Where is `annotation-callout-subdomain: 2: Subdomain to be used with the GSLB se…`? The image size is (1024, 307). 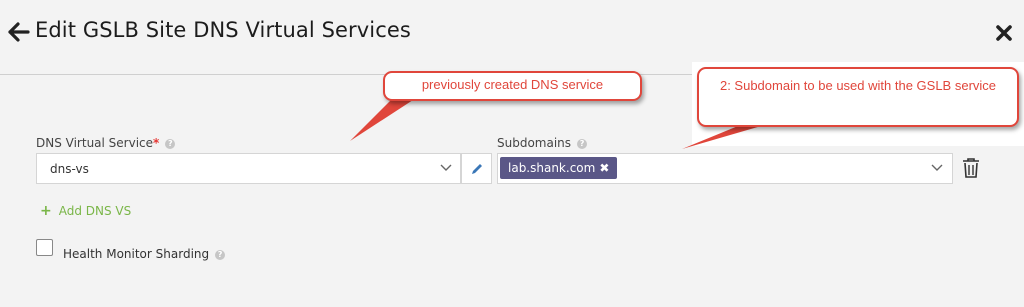 annotation-callout-subdomain: 2: Subdomain to be used with the GSLB se… is located at coordinates (858, 97).